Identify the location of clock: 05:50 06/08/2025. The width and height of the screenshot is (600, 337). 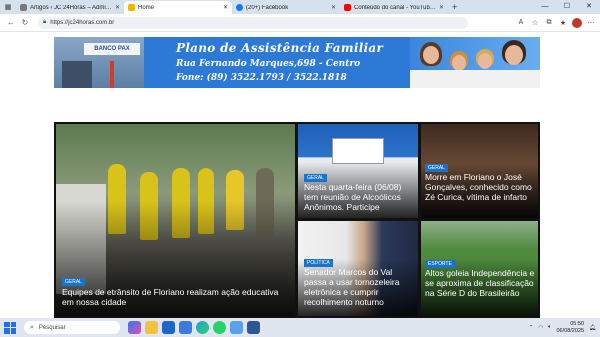
(570, 328).